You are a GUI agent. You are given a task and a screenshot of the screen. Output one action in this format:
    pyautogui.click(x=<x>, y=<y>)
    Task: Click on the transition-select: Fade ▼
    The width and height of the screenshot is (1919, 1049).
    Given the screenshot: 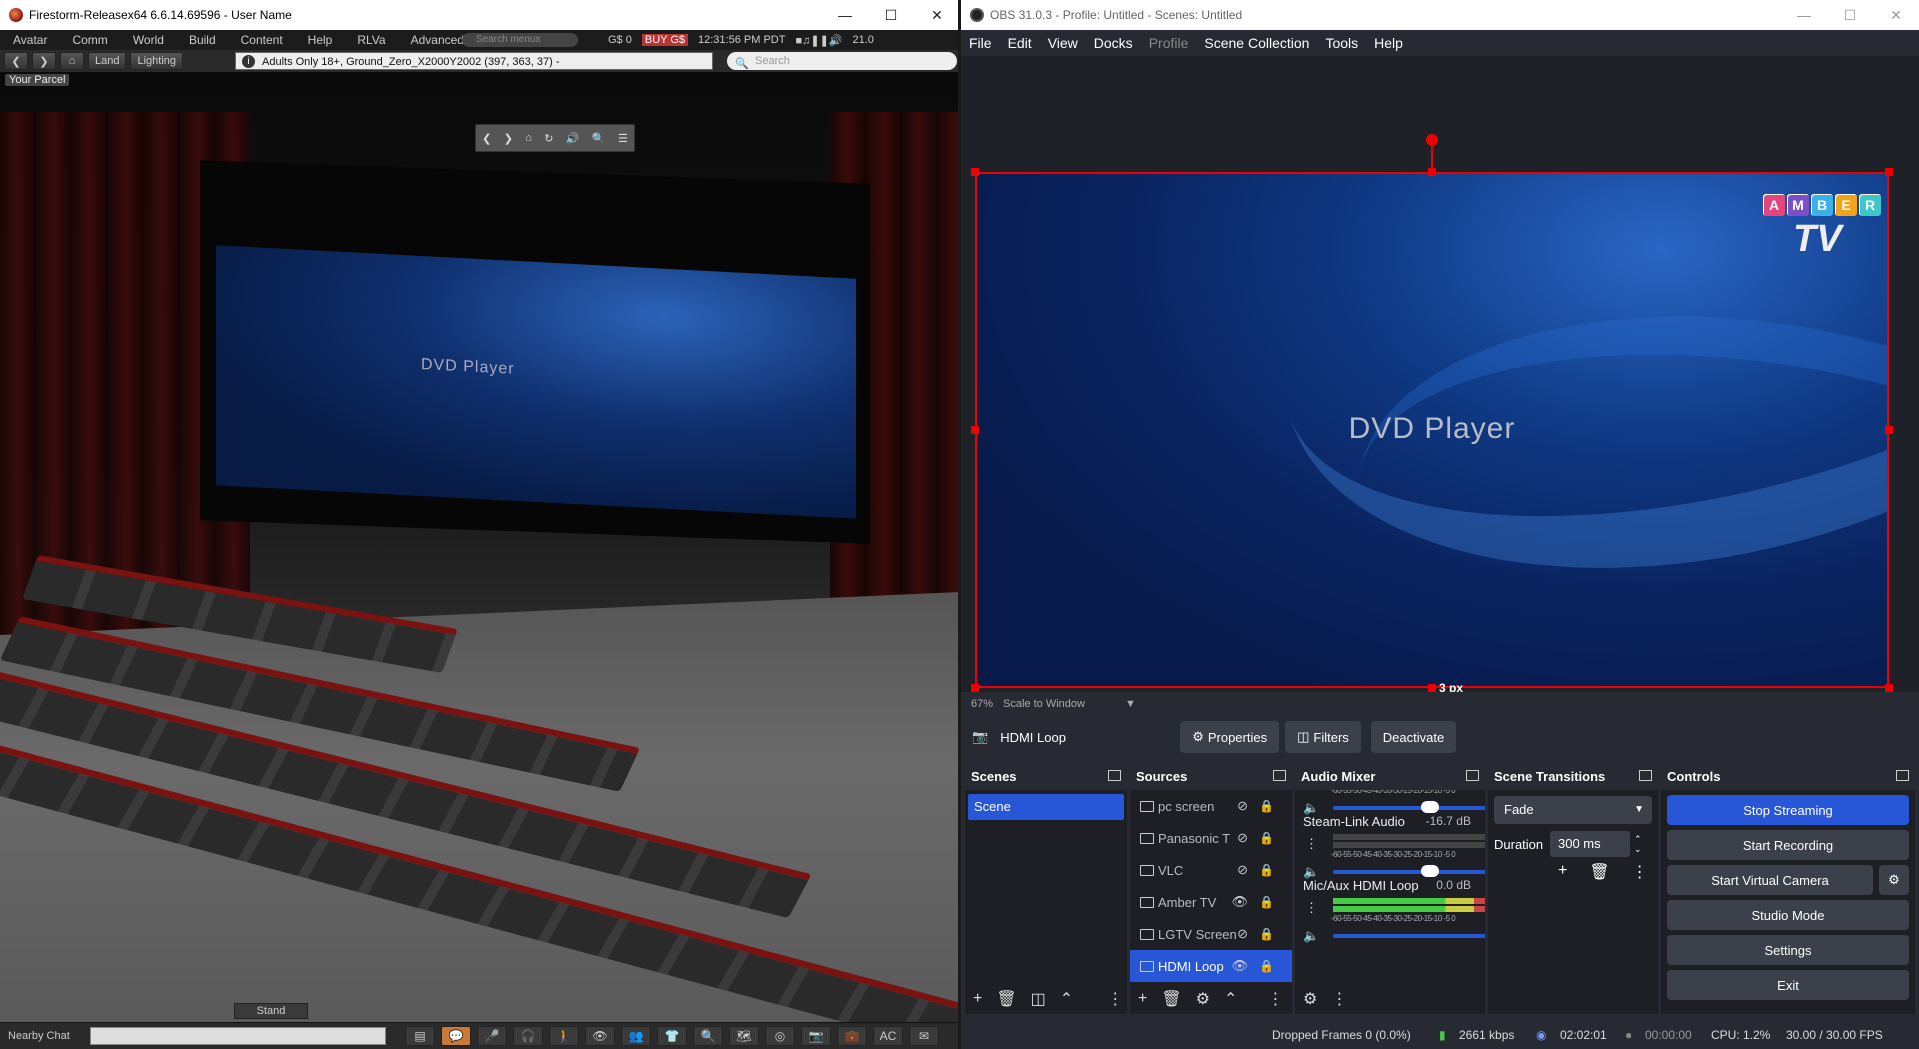 What is the action you would take?
    pyautogui.click(x=1573, y=810)
    